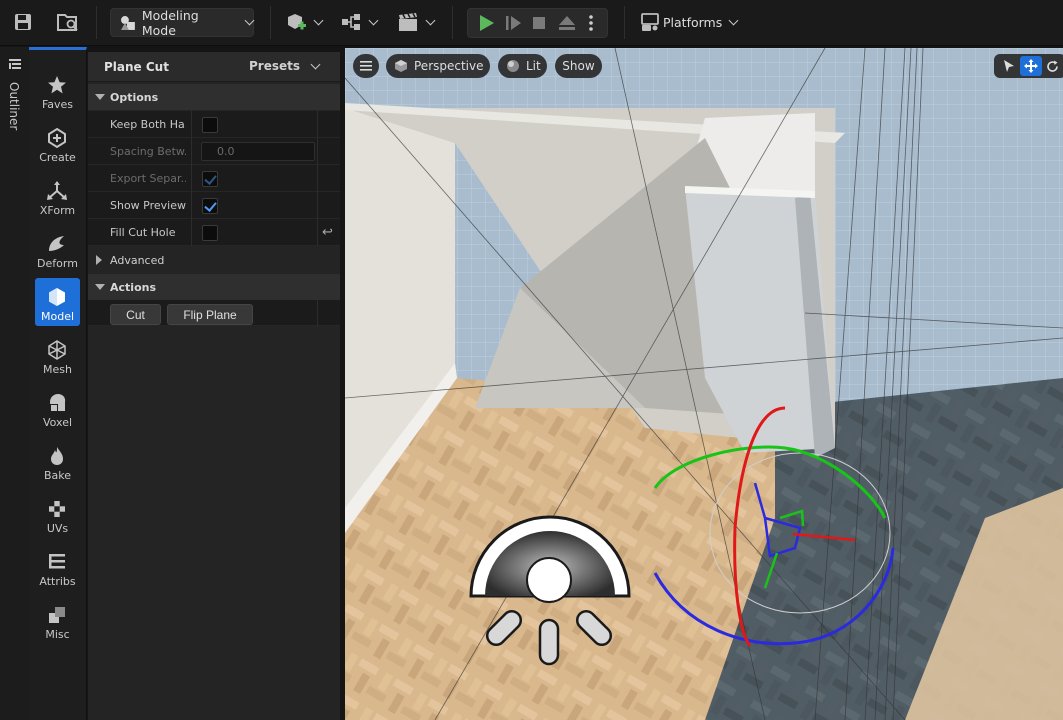 This screenshot has width=1063, height=720. Describe the element at coordinates (539, 23) in the screenshot. I see `stop-icon` at that location.